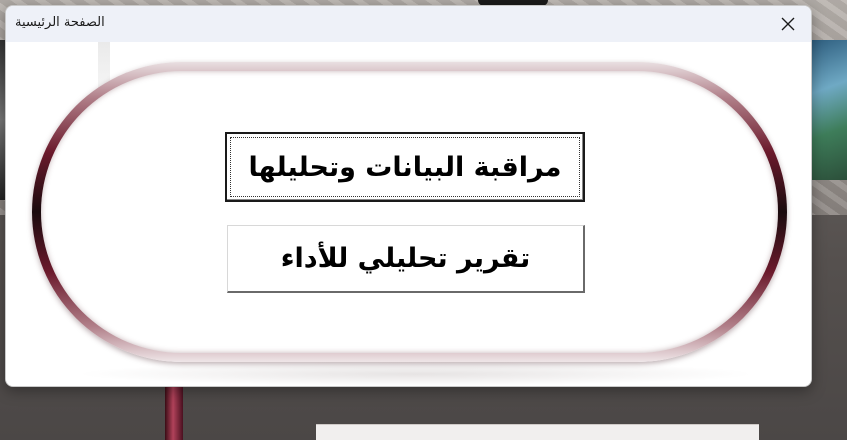 The image size is (847, 440). Describe the element at coordinates (416, 374) in the screenshot. I see `decorative-haze` at that location.